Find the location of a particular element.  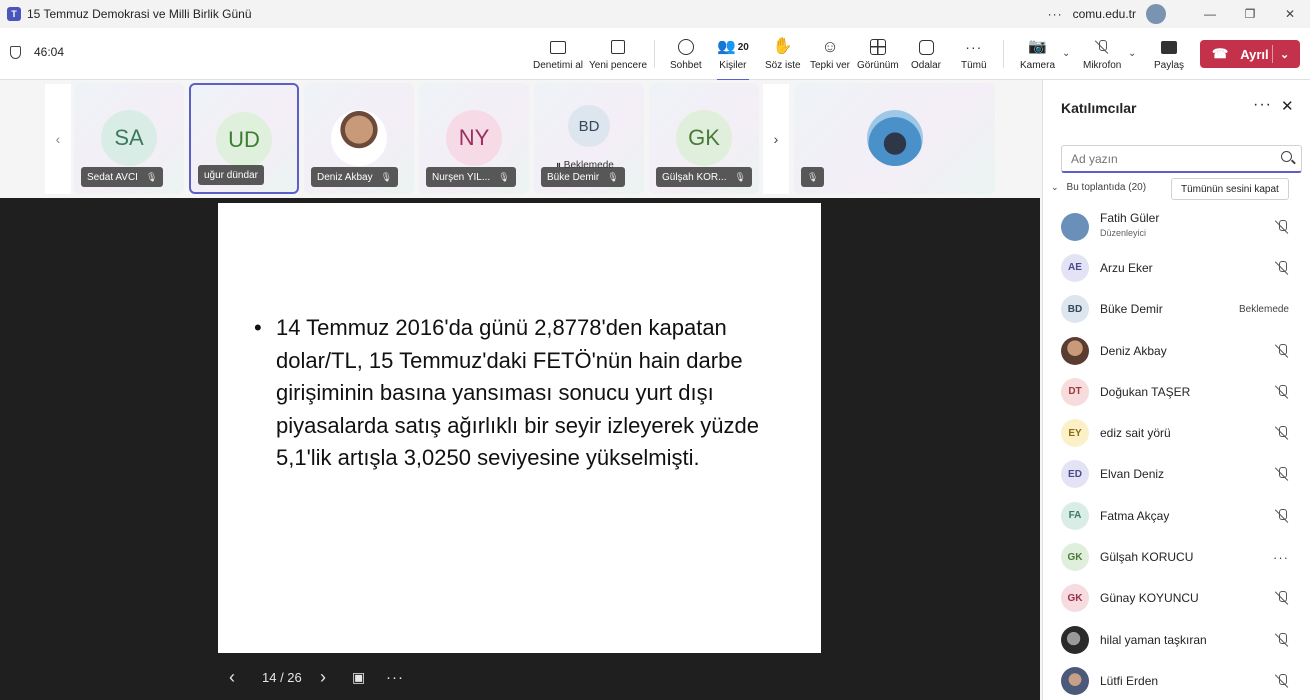

pop-out-icon is located at coordinates (618, 47).